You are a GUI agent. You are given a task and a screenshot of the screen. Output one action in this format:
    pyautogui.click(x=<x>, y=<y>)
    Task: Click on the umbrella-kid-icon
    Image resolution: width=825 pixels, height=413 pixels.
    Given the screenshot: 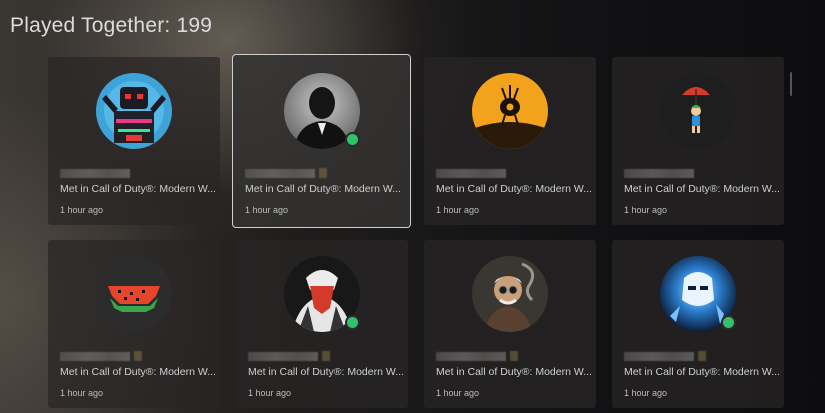 What is the action you would take?
    pyautogui.click(x=698, y=111)
    